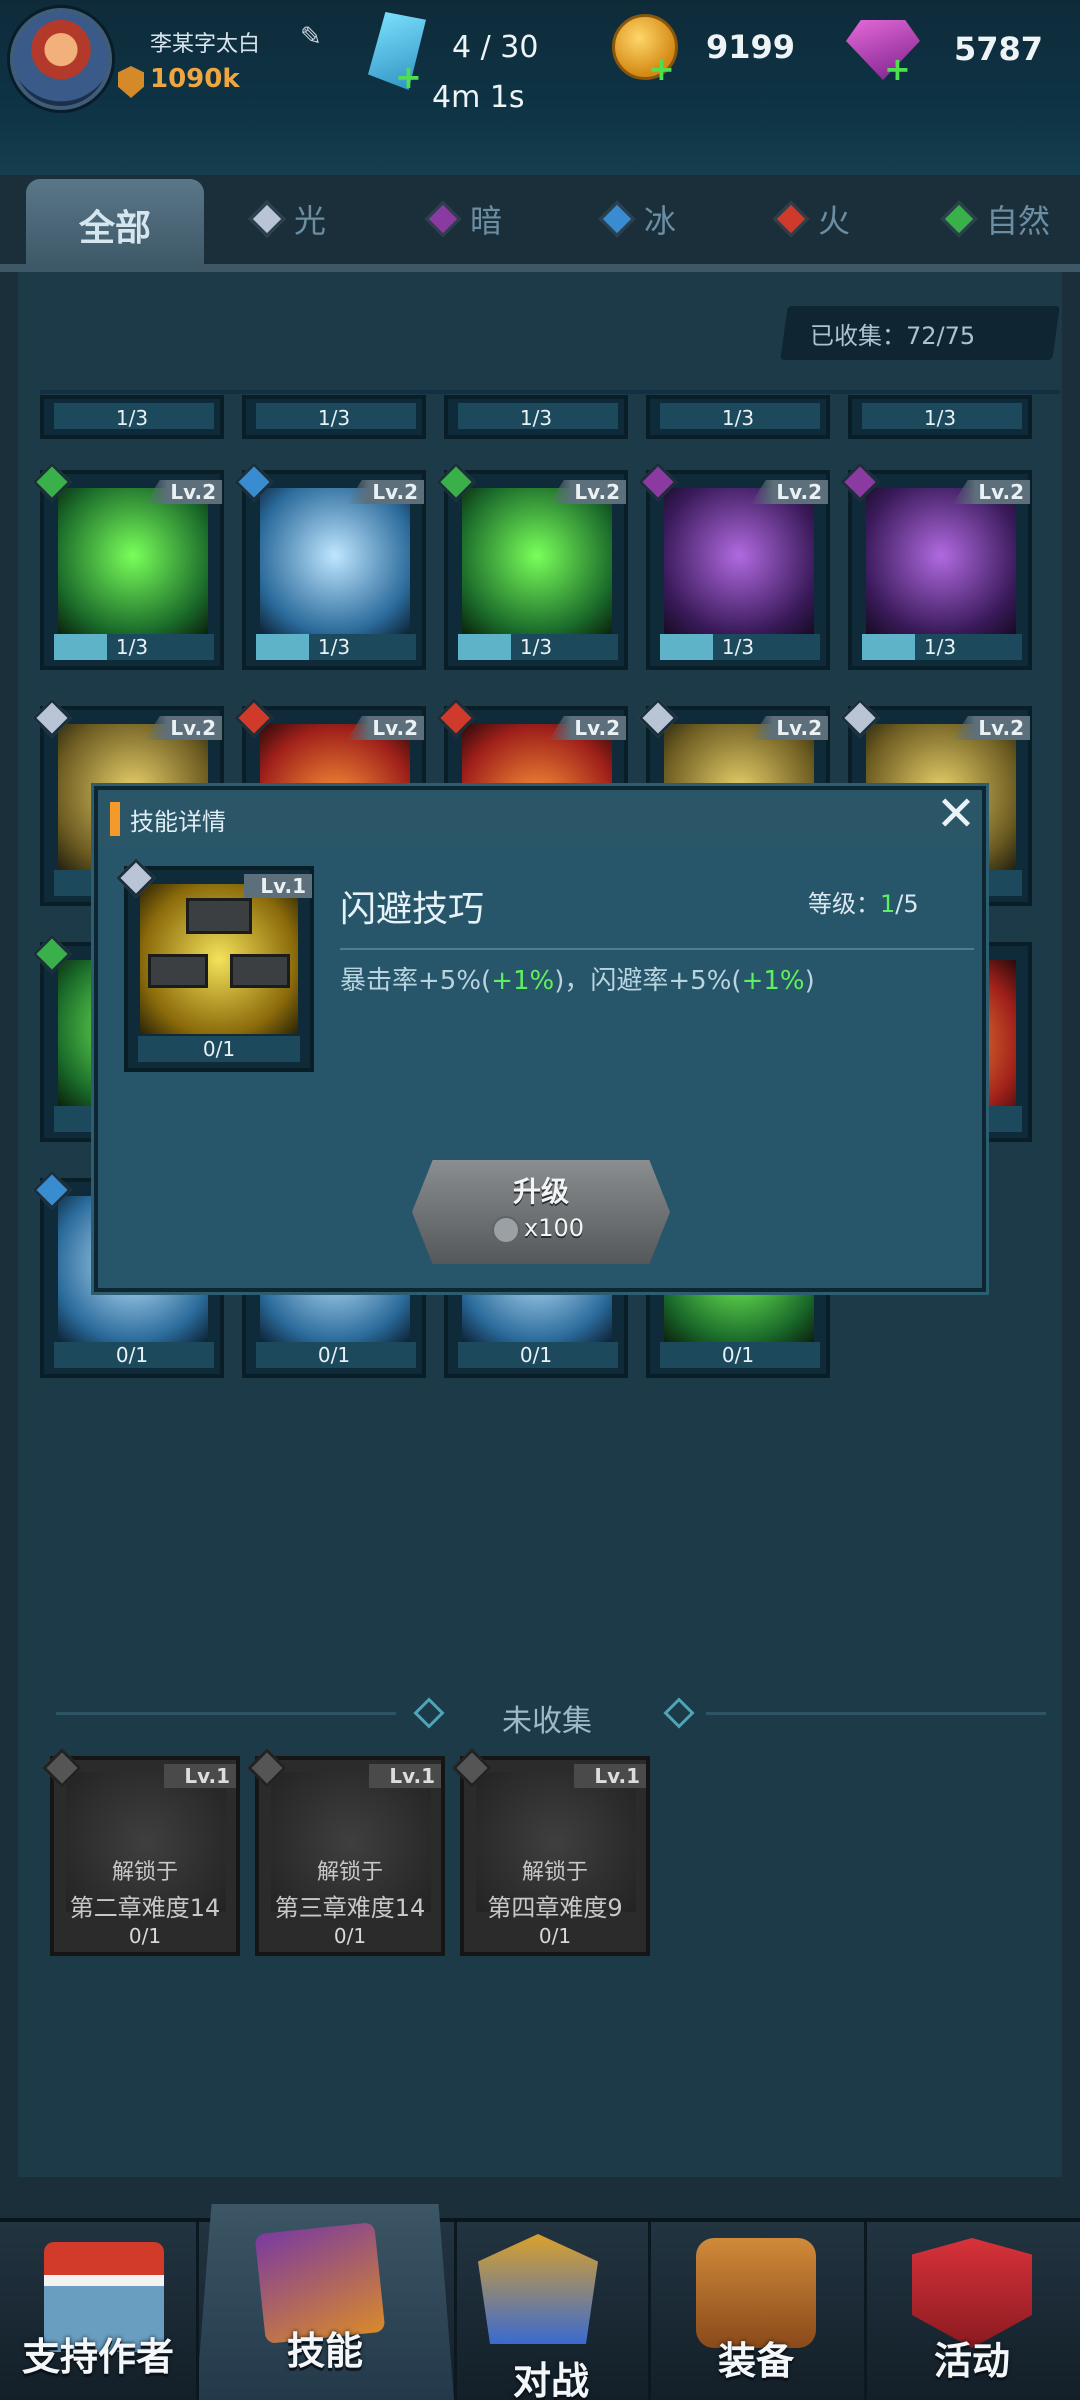  I want to click on nav-battle: 对战, so click(551, 2315).